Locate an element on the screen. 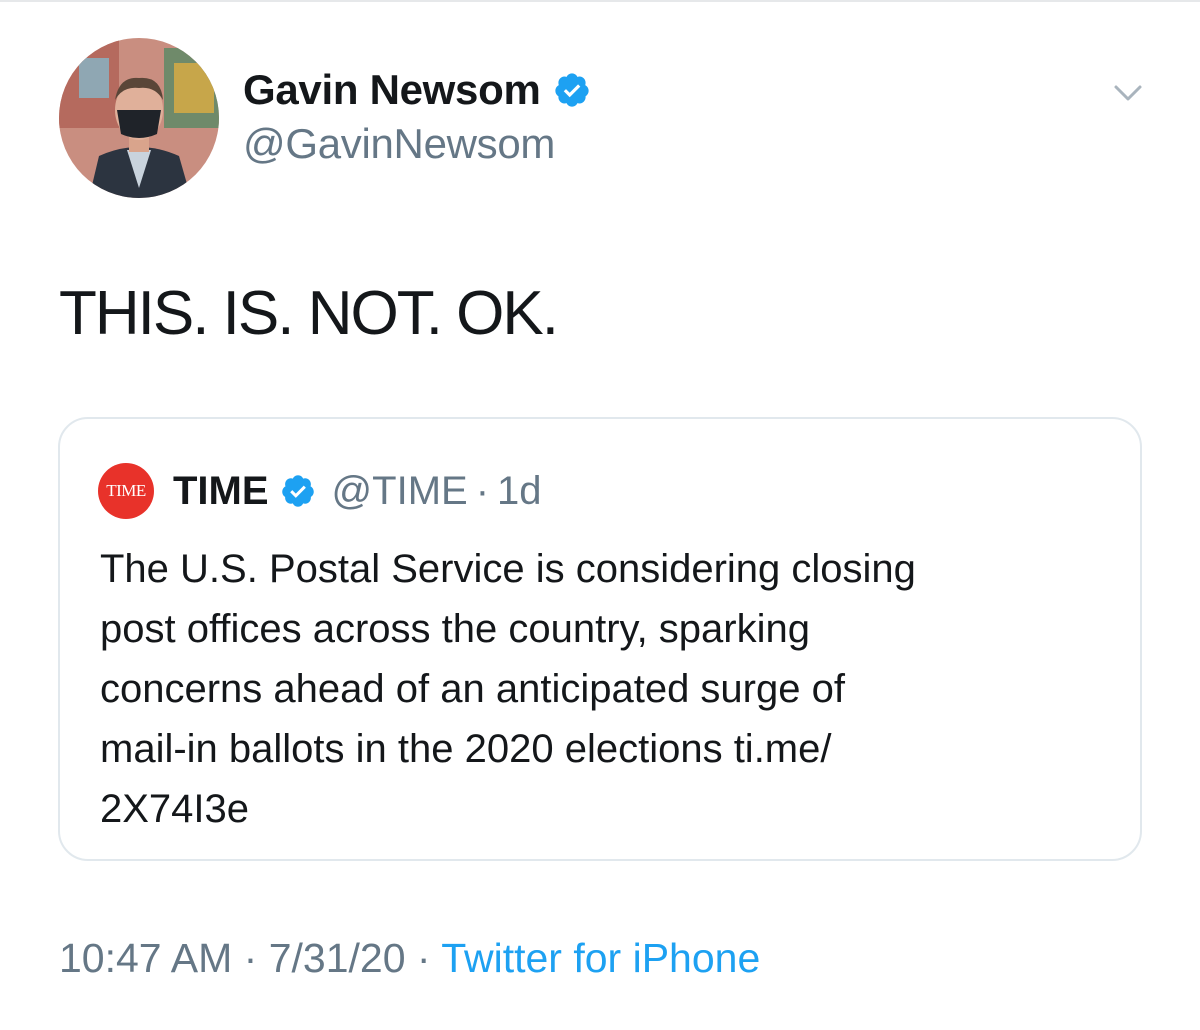 The image size is (1200, 1030). tweet-timestamp: 10:47 AM is located at coordinates (145, 958).